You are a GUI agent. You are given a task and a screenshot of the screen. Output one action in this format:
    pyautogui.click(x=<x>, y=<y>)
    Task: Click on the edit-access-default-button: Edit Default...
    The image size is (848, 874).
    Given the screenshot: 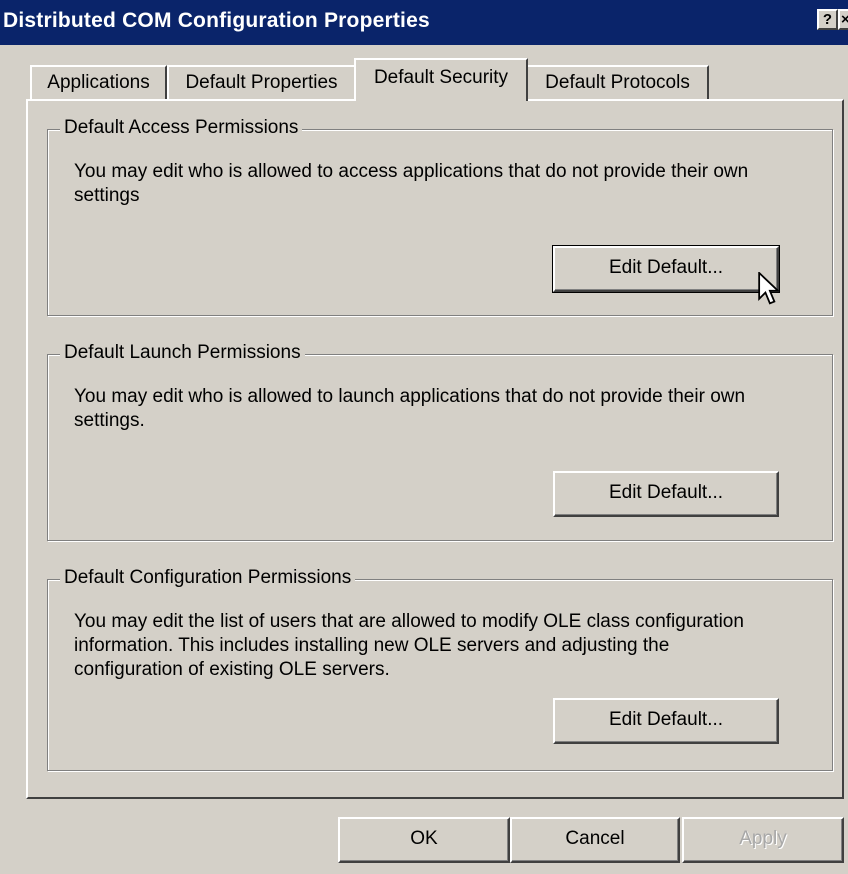 What is the action you would take?
    pyautogui.click(x=666, y=269)
    